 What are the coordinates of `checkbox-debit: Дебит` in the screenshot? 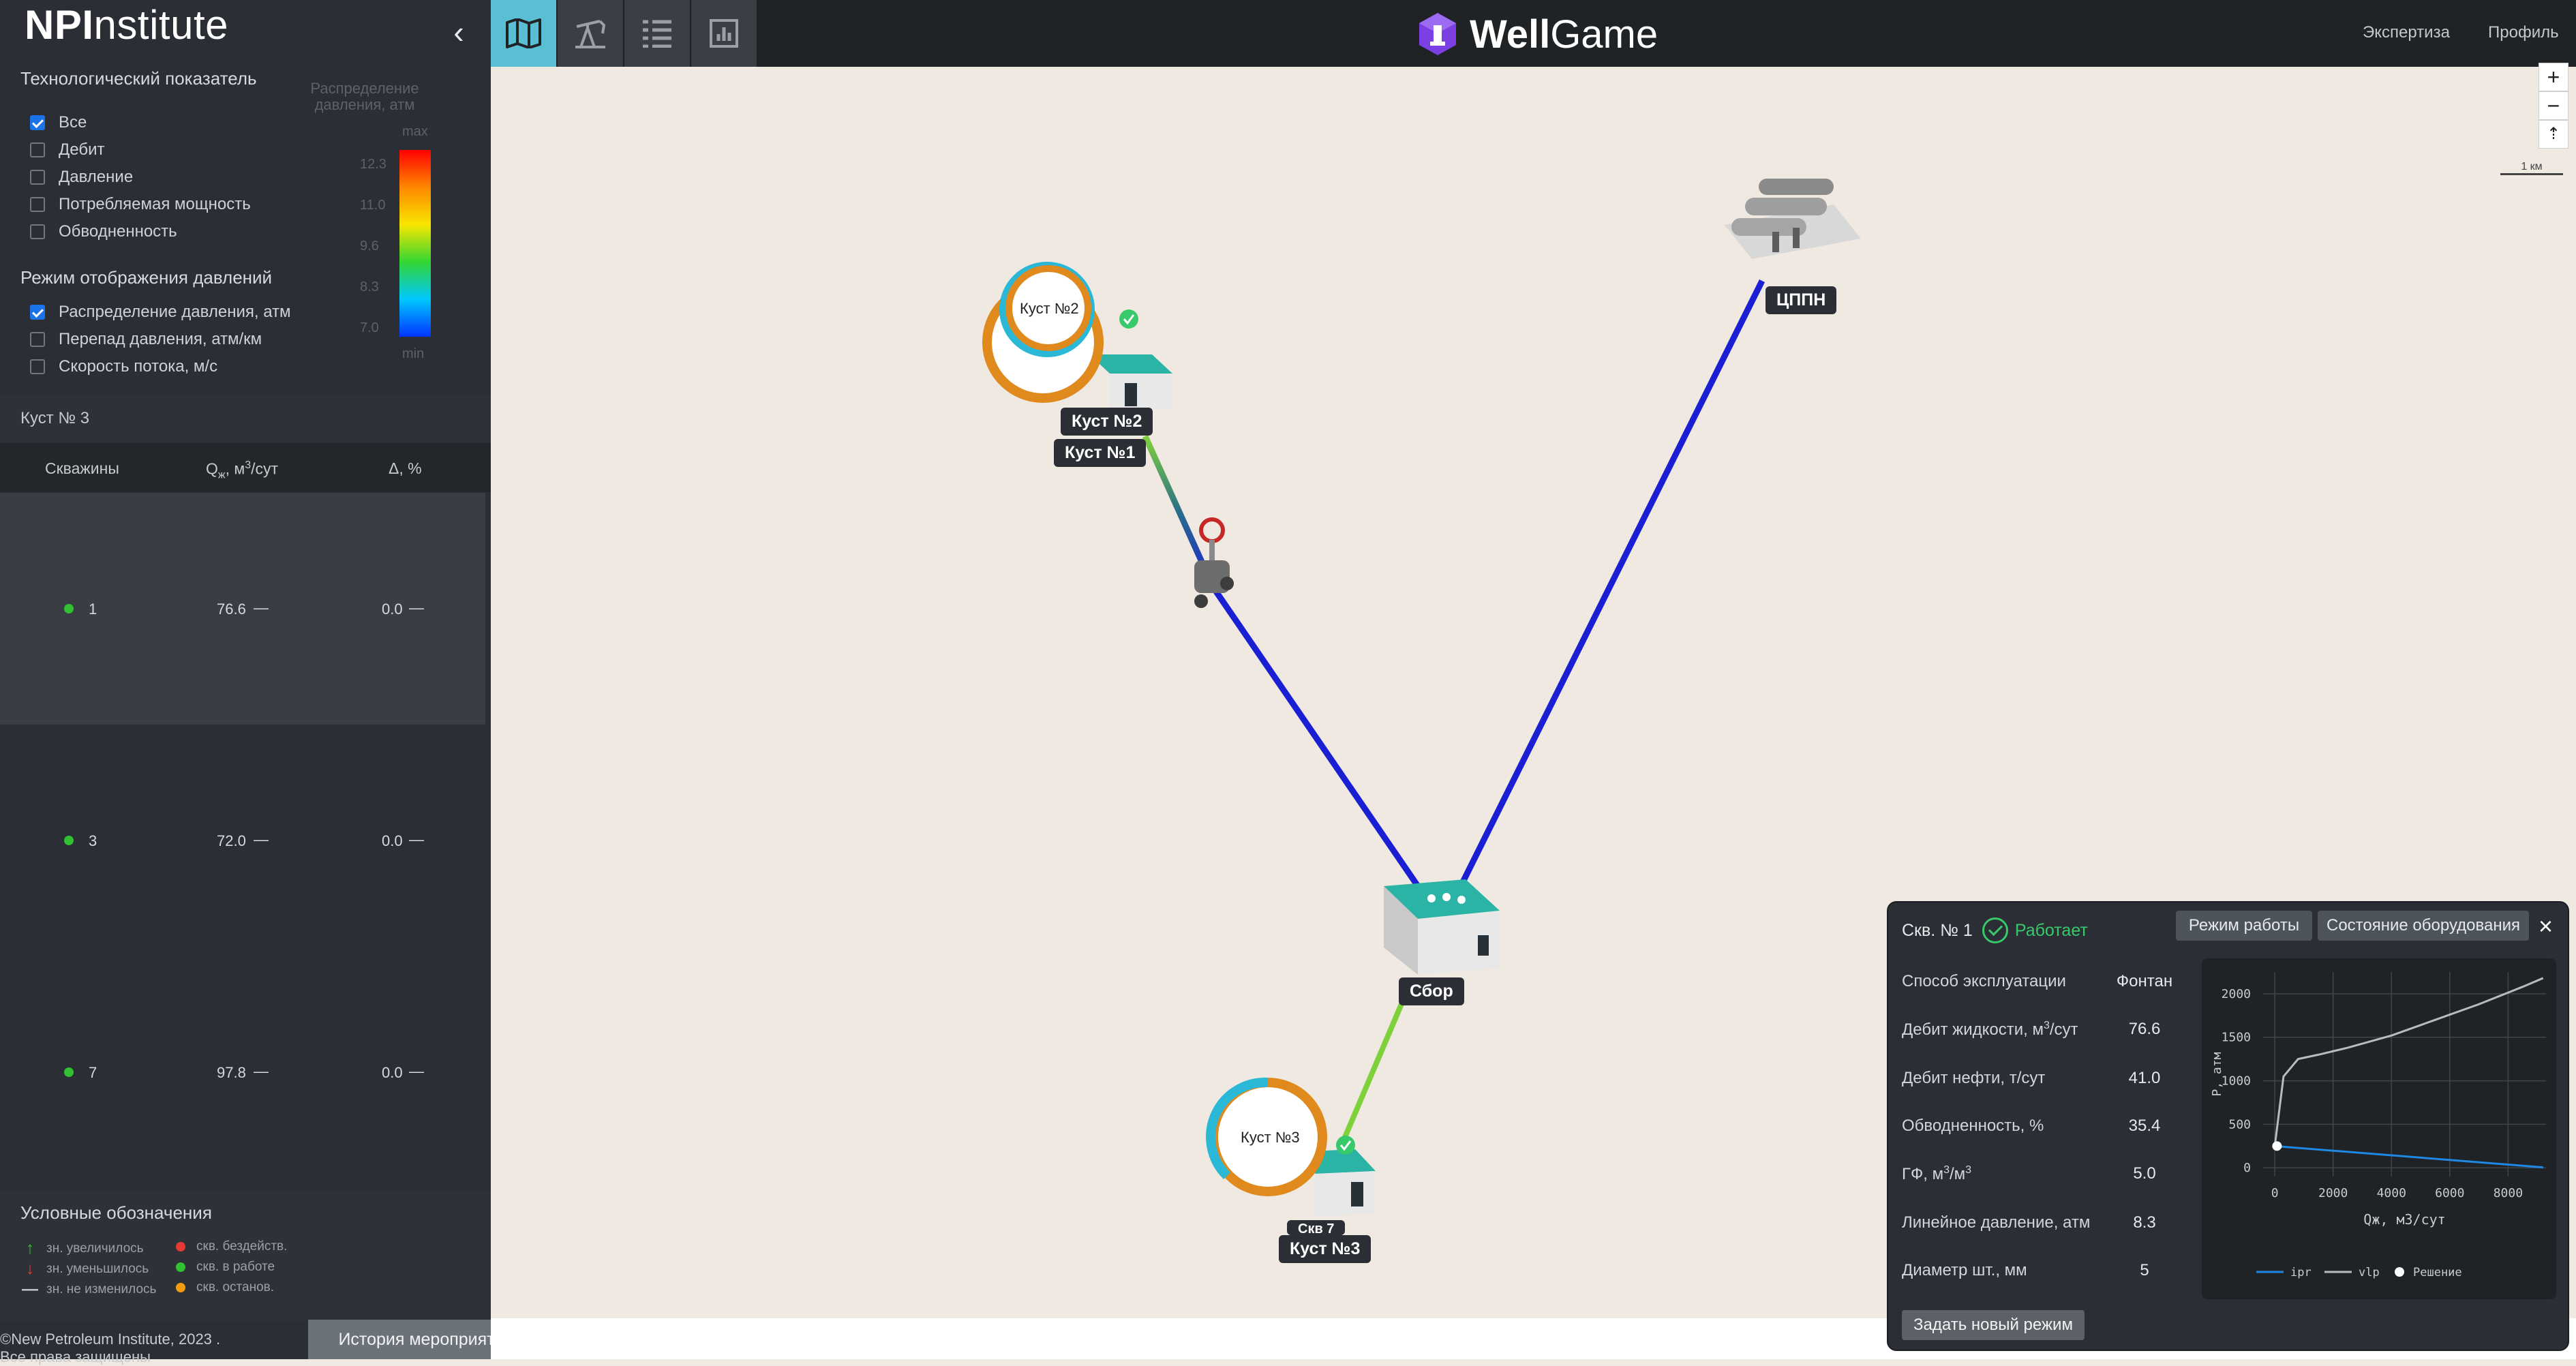 It's located at (67, 150).